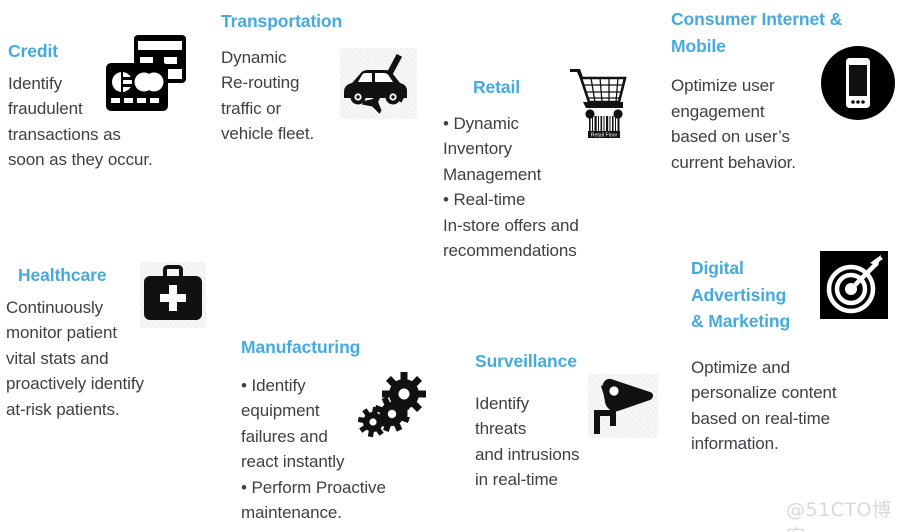 This screenshot has height=532, width=908. Describe the element at coordinates (623, 406) in the screenshot. I see `security-camera-icon` at that location.